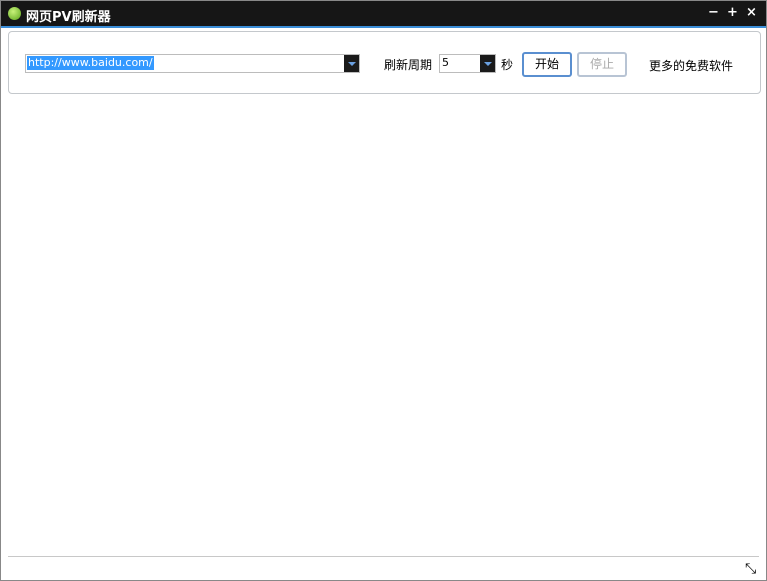 The height and width of the screenshot is (581, 767). What do you see at coordinates (602, 64) in the screenshot?
I see `stop-button: 停止` at bounding box center [602, 64].